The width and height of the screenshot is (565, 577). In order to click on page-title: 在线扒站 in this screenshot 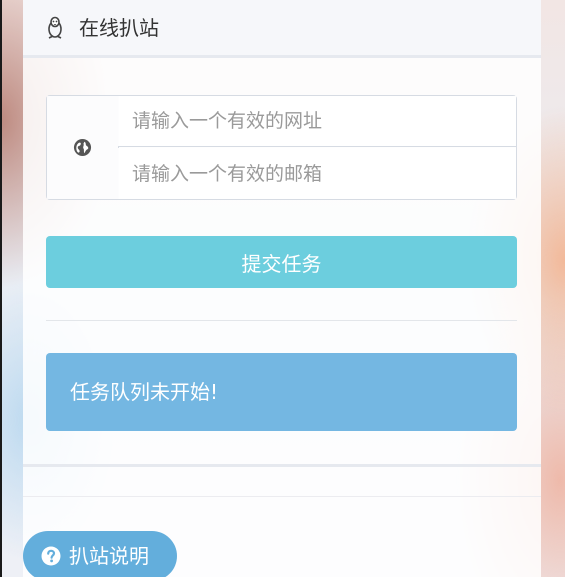, I will do `click(119, 28)`.